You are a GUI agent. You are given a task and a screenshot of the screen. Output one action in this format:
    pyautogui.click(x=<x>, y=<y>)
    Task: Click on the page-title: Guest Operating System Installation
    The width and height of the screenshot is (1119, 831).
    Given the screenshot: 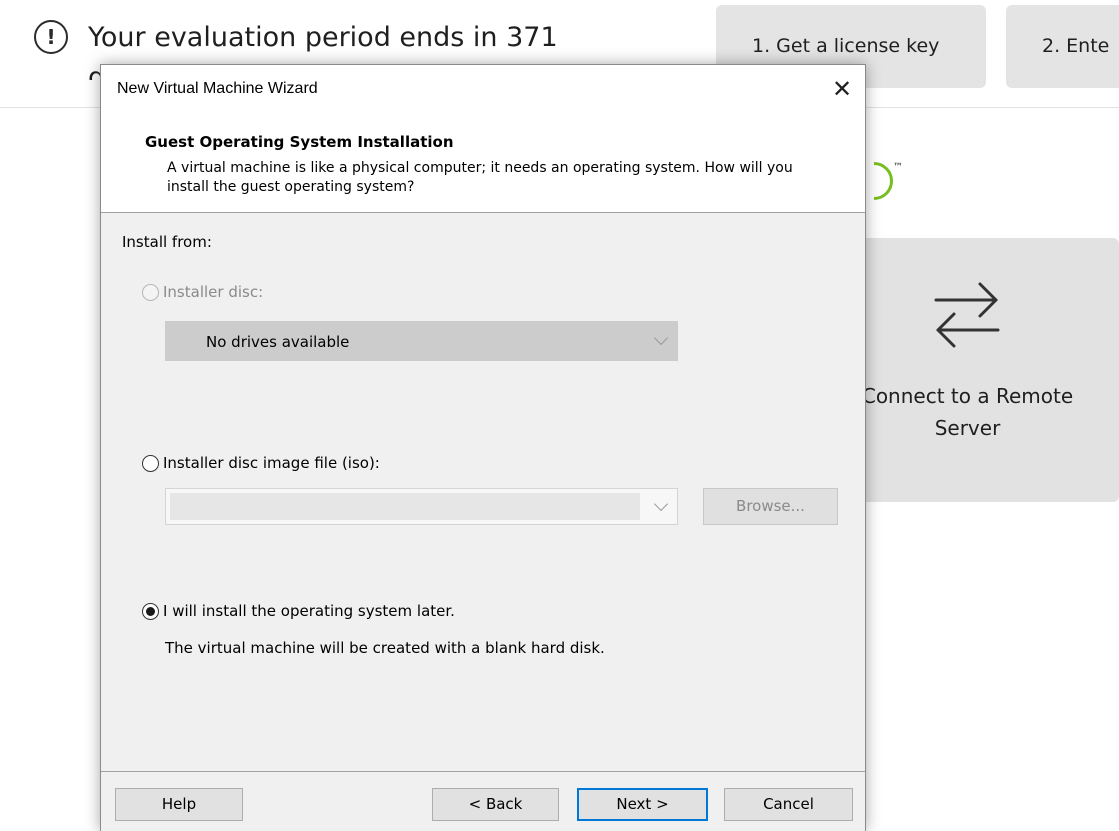 What is the action you would take?
    pyautogui.click(x=299, y=142)
    